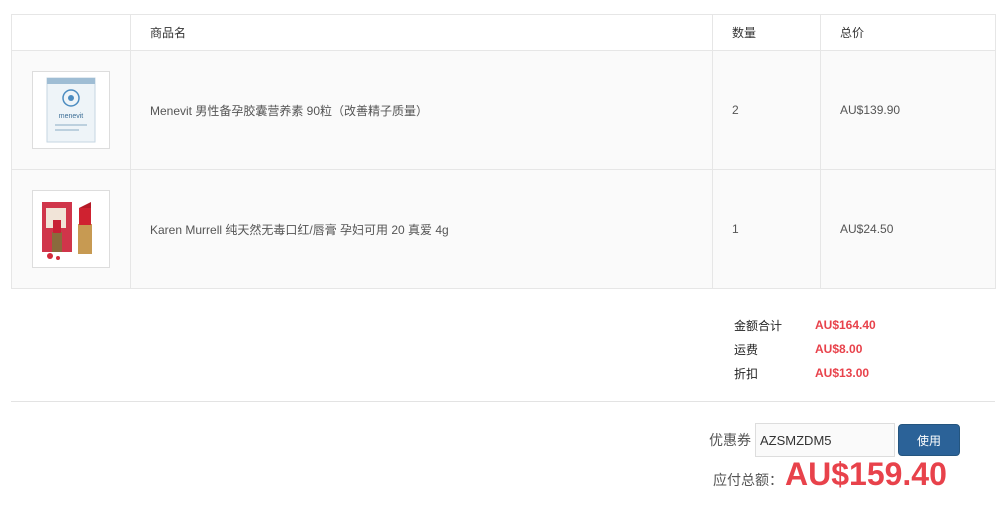 The image size is (996, 516). I want to click on discount-label: 折扣, so click(746, 373).